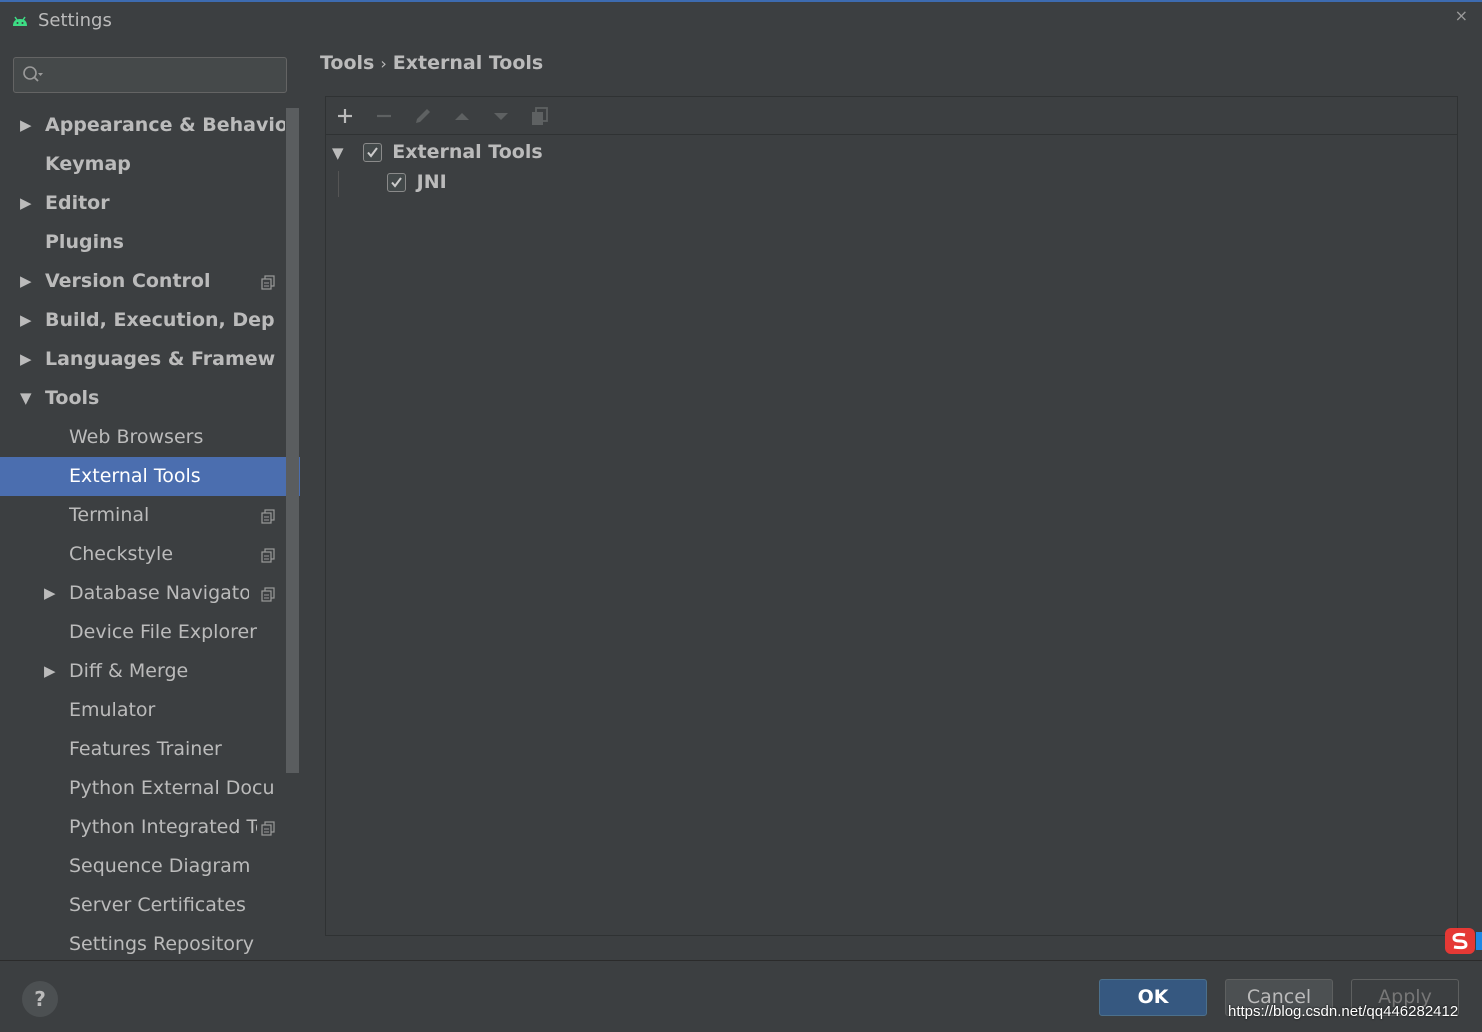 This screenshot has width=1482, height=1032. I want to click on tool-checkbox, so click(396, 182).